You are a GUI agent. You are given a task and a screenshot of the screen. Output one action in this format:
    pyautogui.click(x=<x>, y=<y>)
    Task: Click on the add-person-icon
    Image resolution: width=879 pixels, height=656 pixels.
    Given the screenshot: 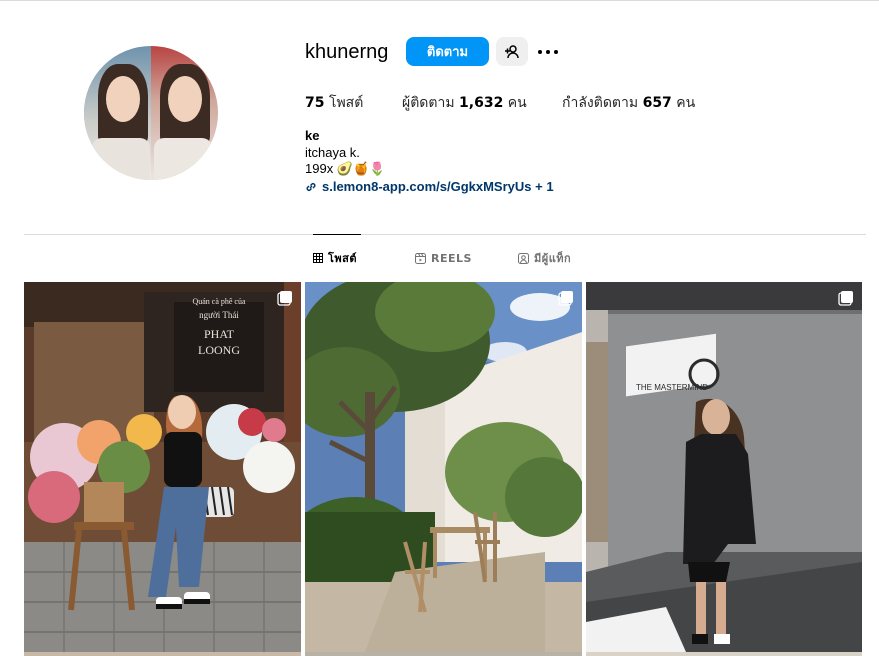 What is the action you would take?
    pyautogui.click(x=512, y=51)
    